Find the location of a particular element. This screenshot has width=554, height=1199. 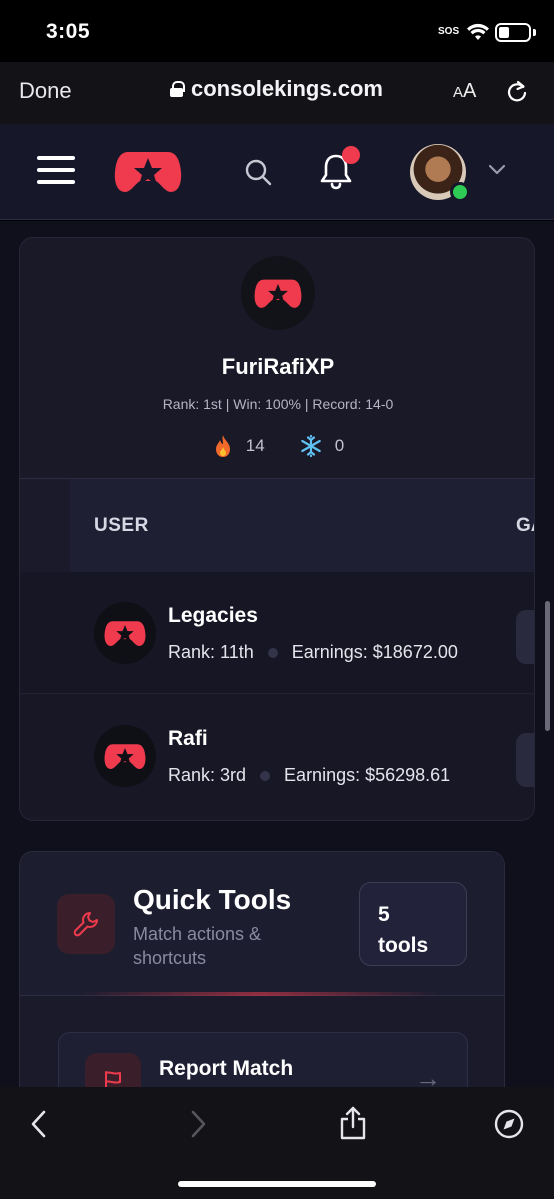

report-match-item: Report Match → is located at coordinates (263, 1059).